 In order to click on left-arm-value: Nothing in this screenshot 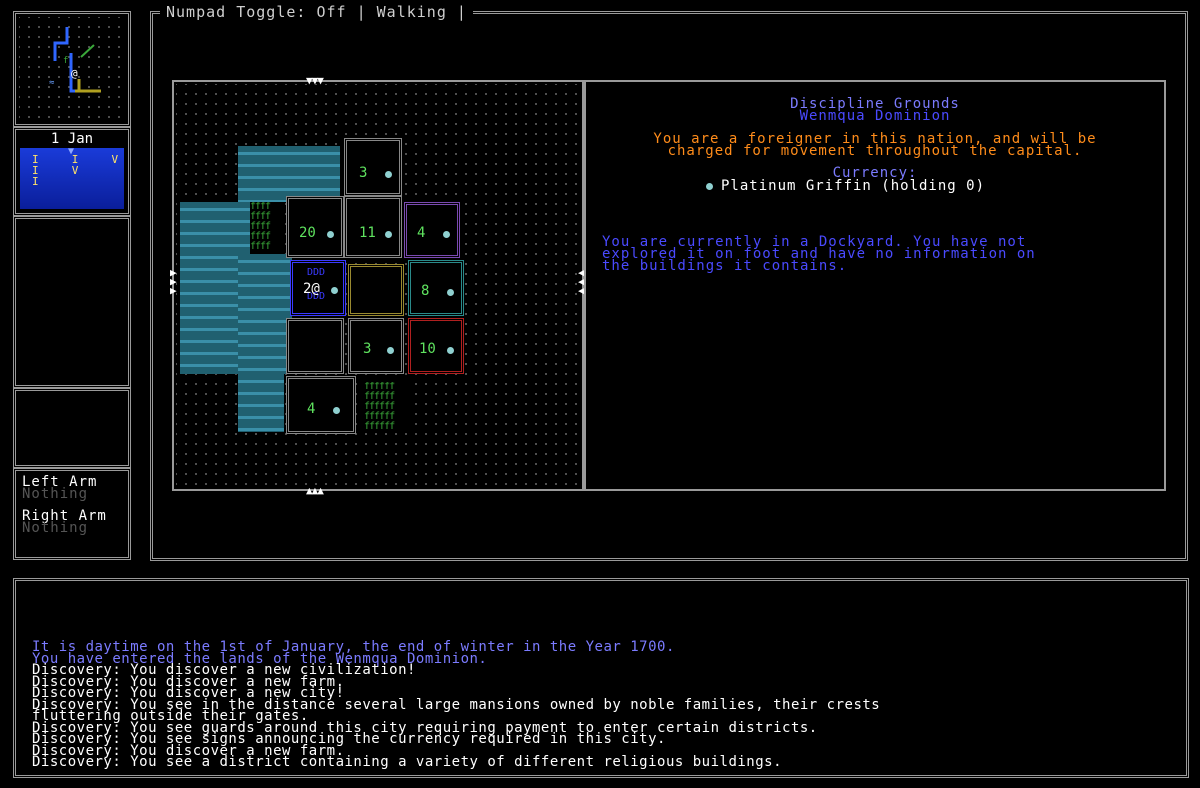, I will do `click(55, 494)`.